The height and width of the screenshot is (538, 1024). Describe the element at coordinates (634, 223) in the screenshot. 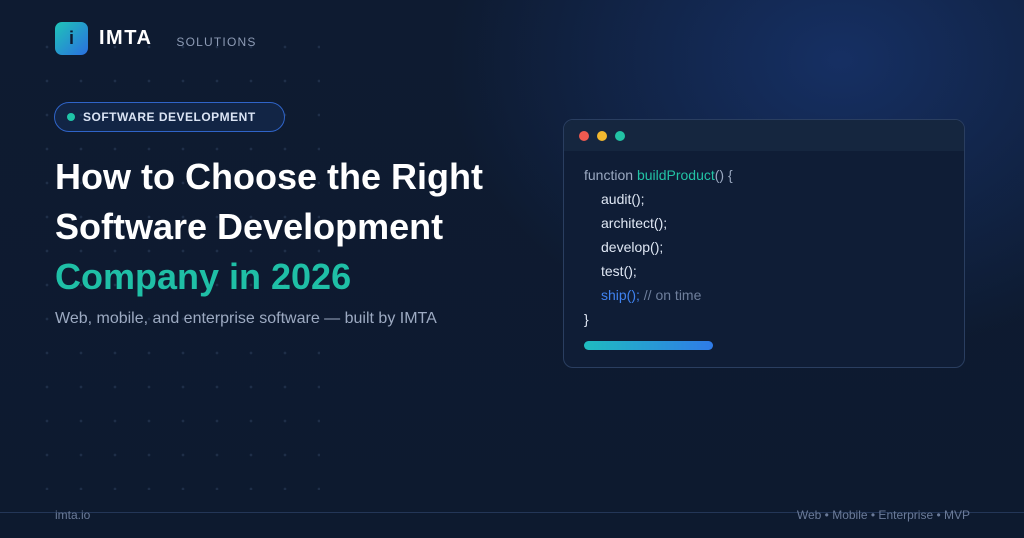

I see `code-line: architect();` at that location.